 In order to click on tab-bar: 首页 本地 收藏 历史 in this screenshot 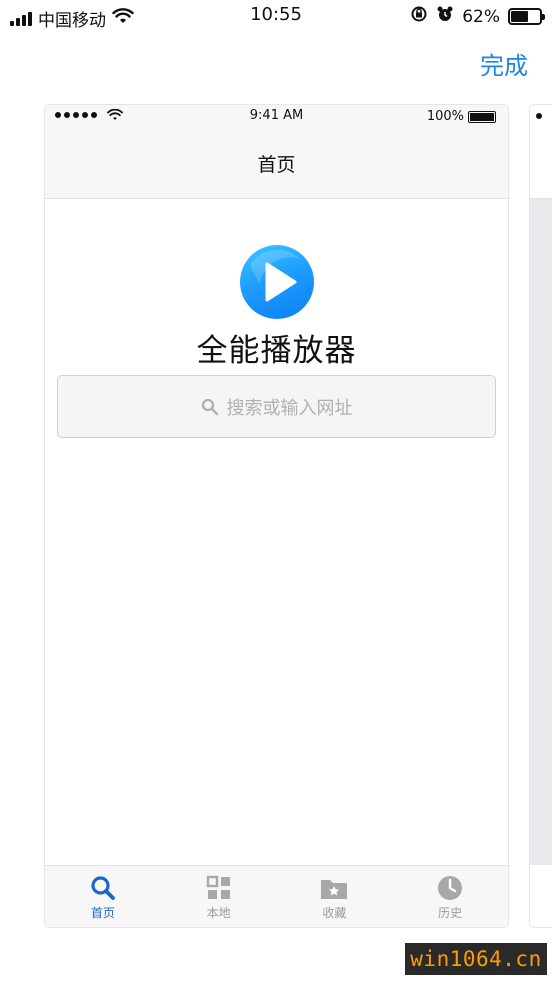, I will do `click(276, 896)`.